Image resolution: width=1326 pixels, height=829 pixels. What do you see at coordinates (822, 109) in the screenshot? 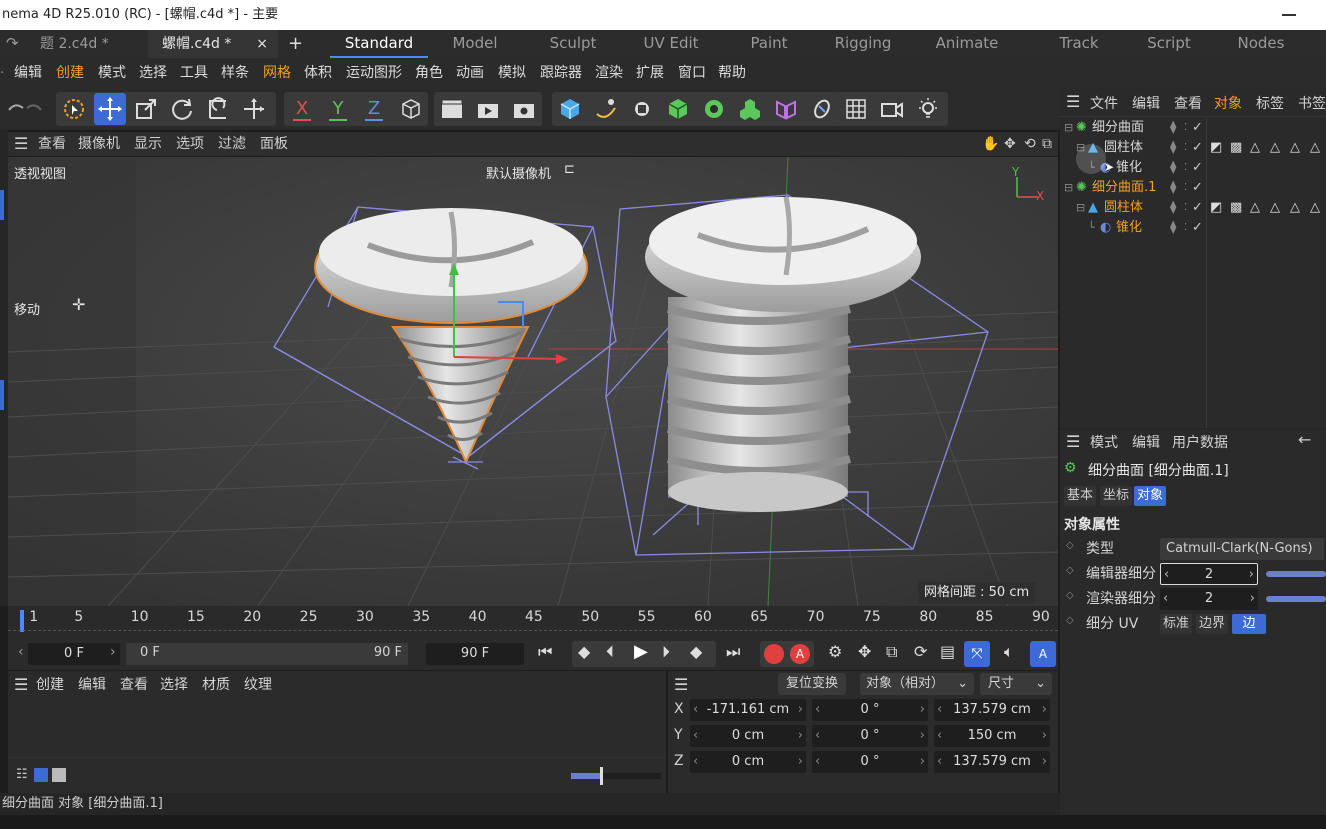
I see `environment-icon` at bounding box center [822, 109].